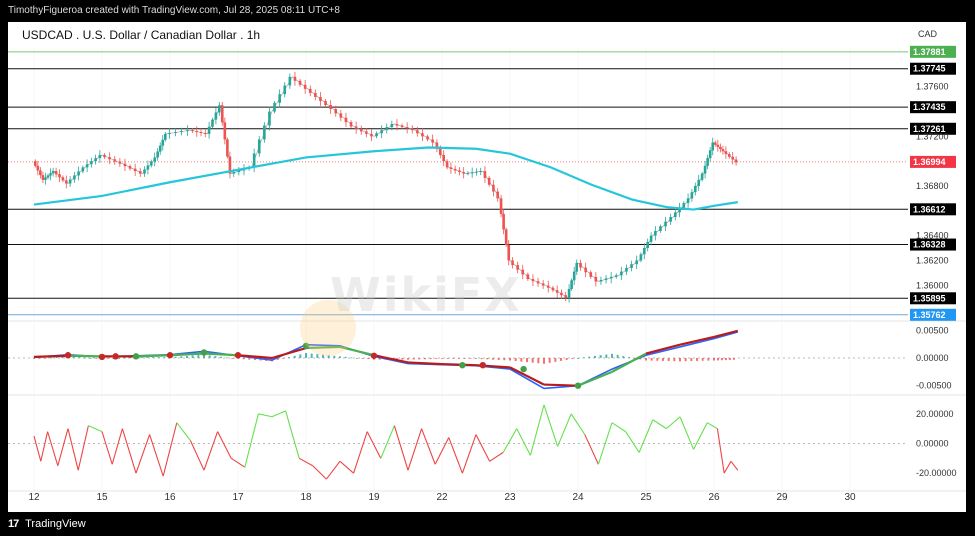 This screenshot has height=536, width=975. Describe the element at coordinates (929, 52) in the screenshot. I see `level-label: 1.37881` at that location.